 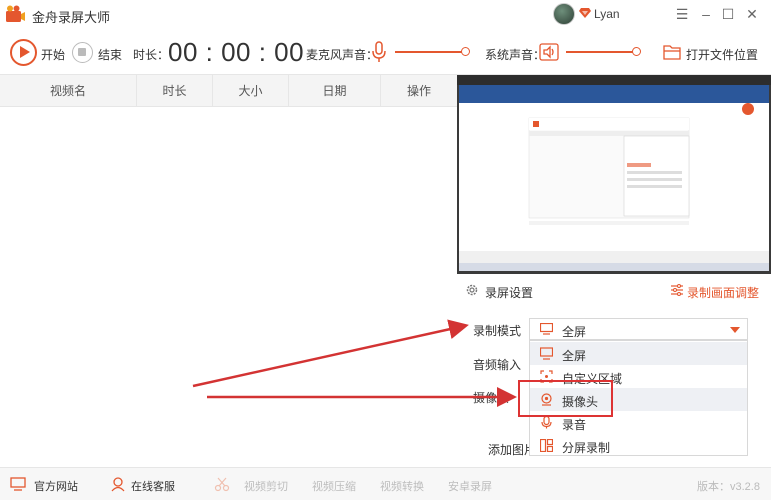 I want to click on vip-diamond-icon, so click(x=585, y=13).